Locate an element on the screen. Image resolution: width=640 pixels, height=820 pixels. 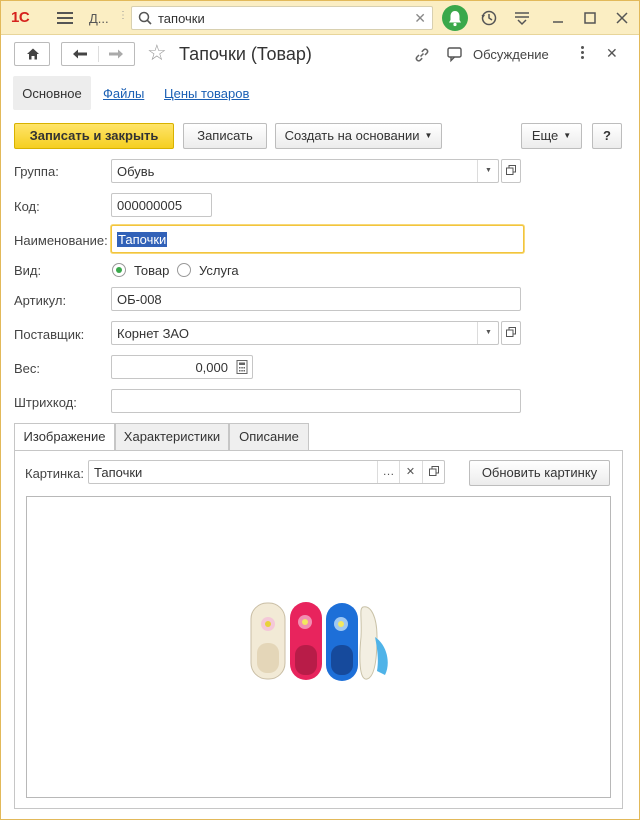
home-icon is located at coordinates (33, 54).